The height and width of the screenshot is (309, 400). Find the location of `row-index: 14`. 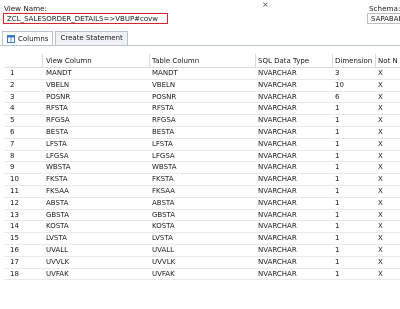

row-index: 14 is located at coordinates (14, 226).